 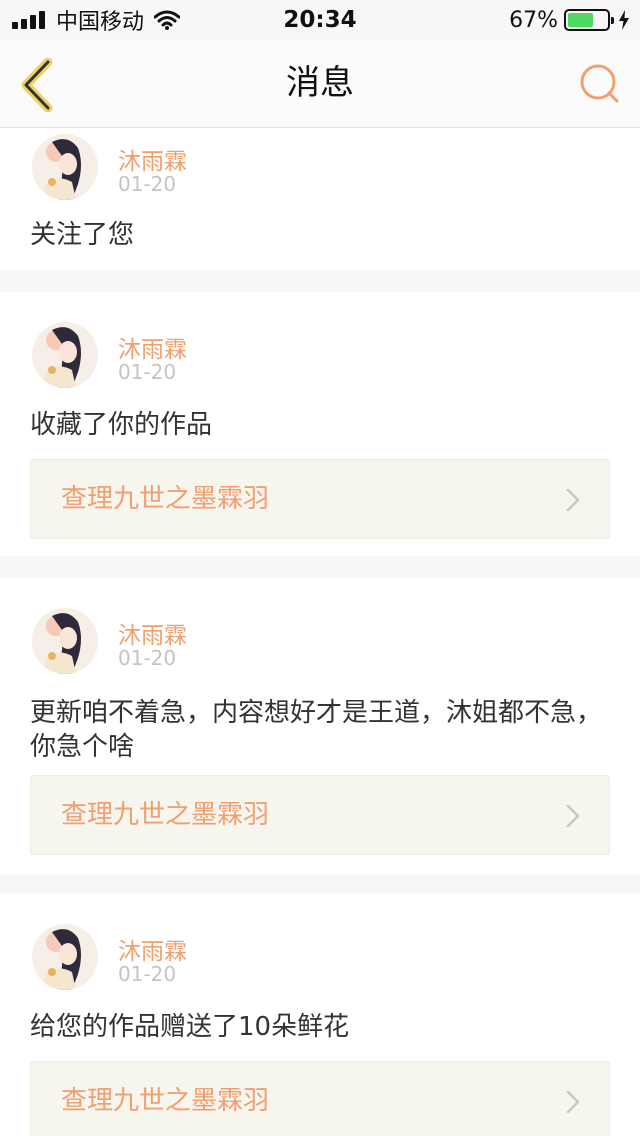 What do you see at coordinates (320, 20) in the screenshot?
I see `status-bar: 中国移动 20:34 67%` at bounding box center [320, 20].